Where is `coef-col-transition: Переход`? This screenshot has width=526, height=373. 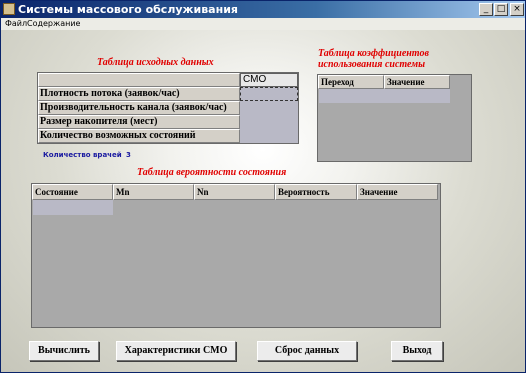
coef-col-transition: Переход is located at coordinates (351, 82).